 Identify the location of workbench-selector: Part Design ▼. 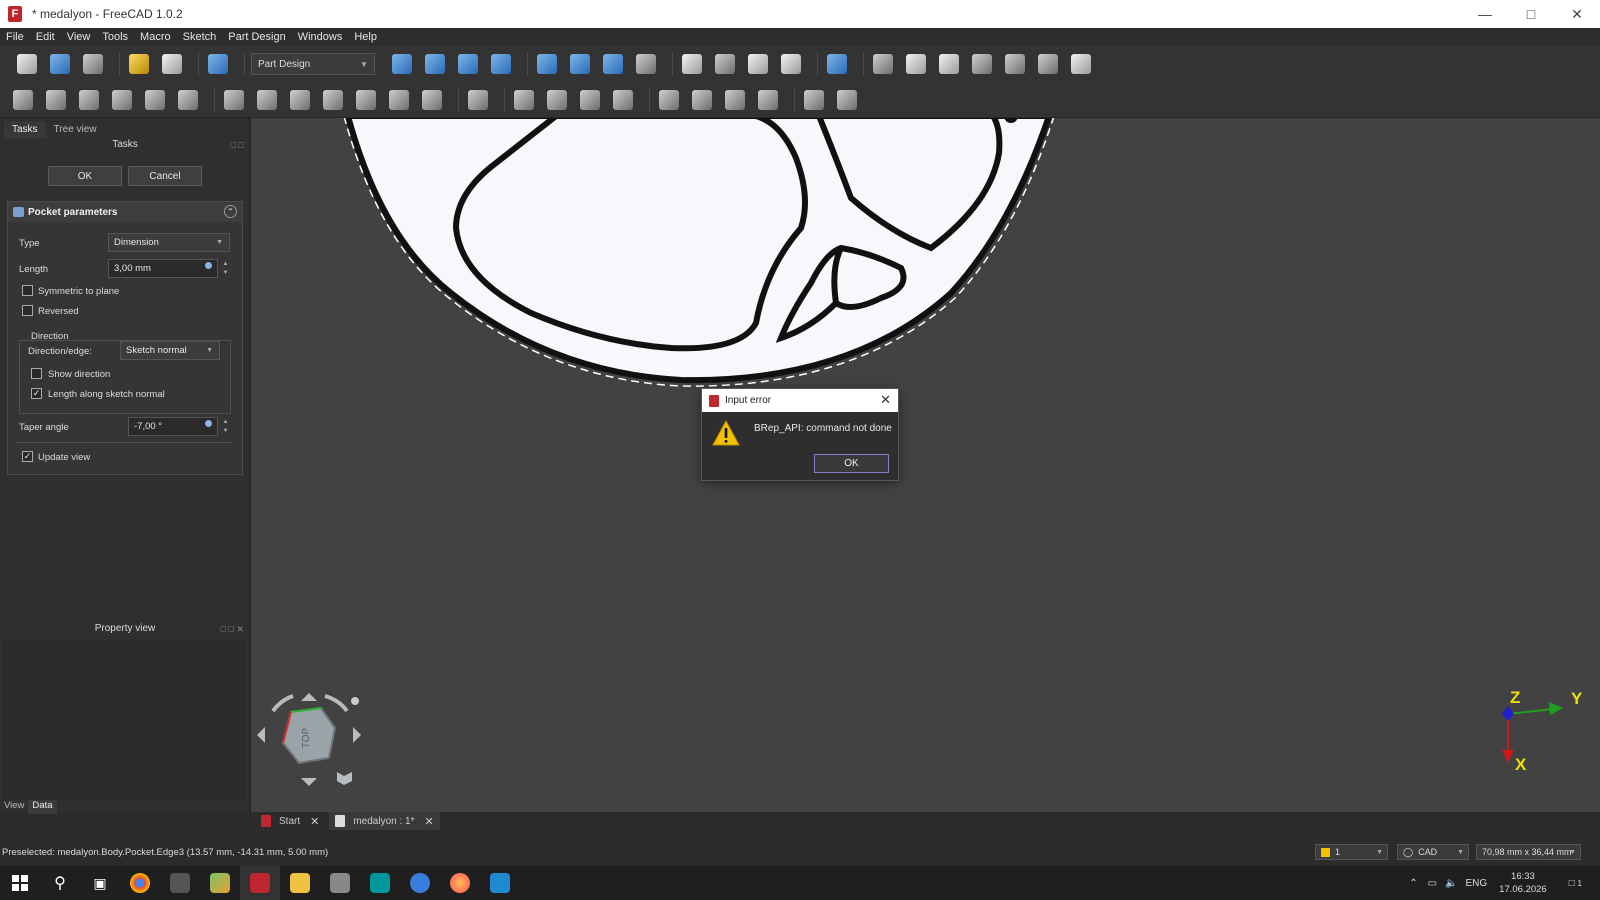
(313, 64).